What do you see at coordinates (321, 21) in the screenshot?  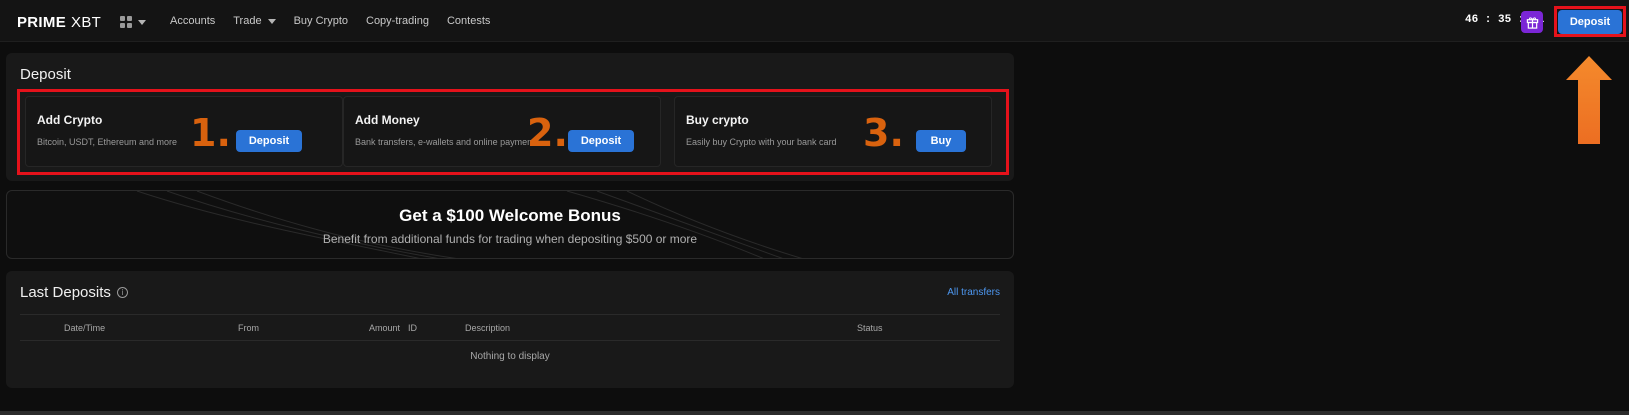 I see `nav-buy-crypto: Buy Crypto` at bounding box center [321, 21].